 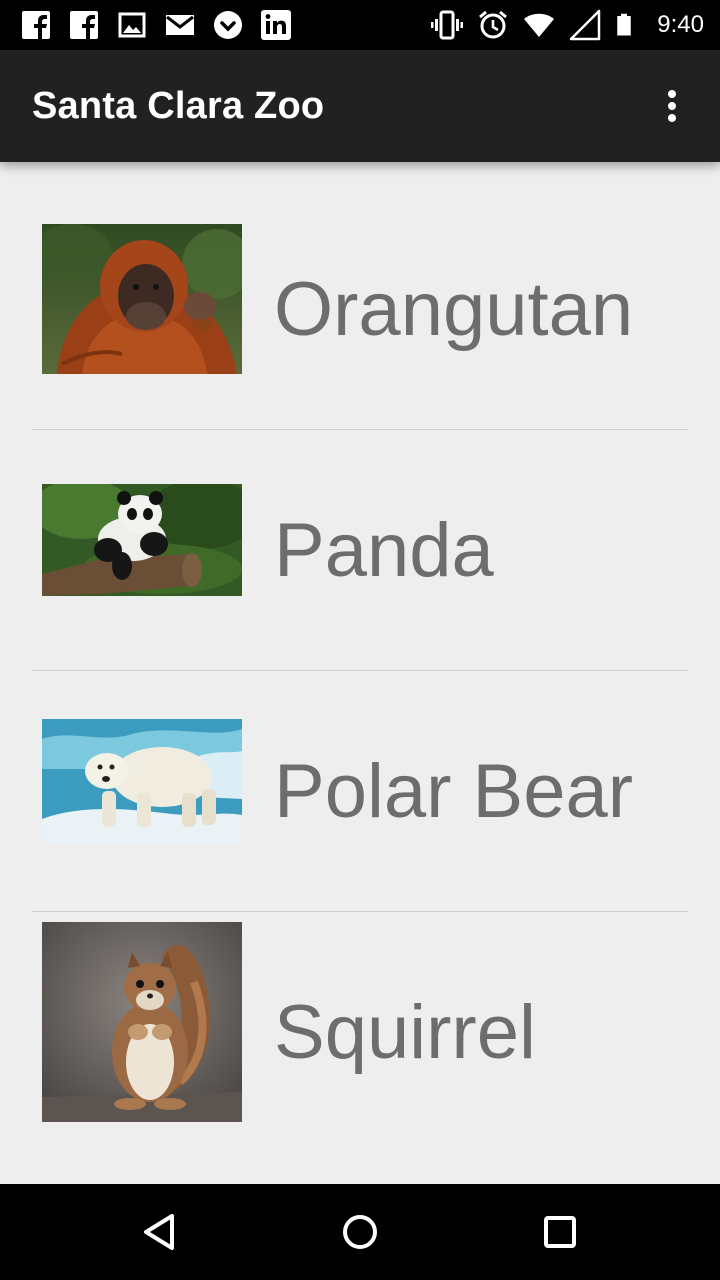 I want to click on gmail-icon, so click(x=180, y=25).